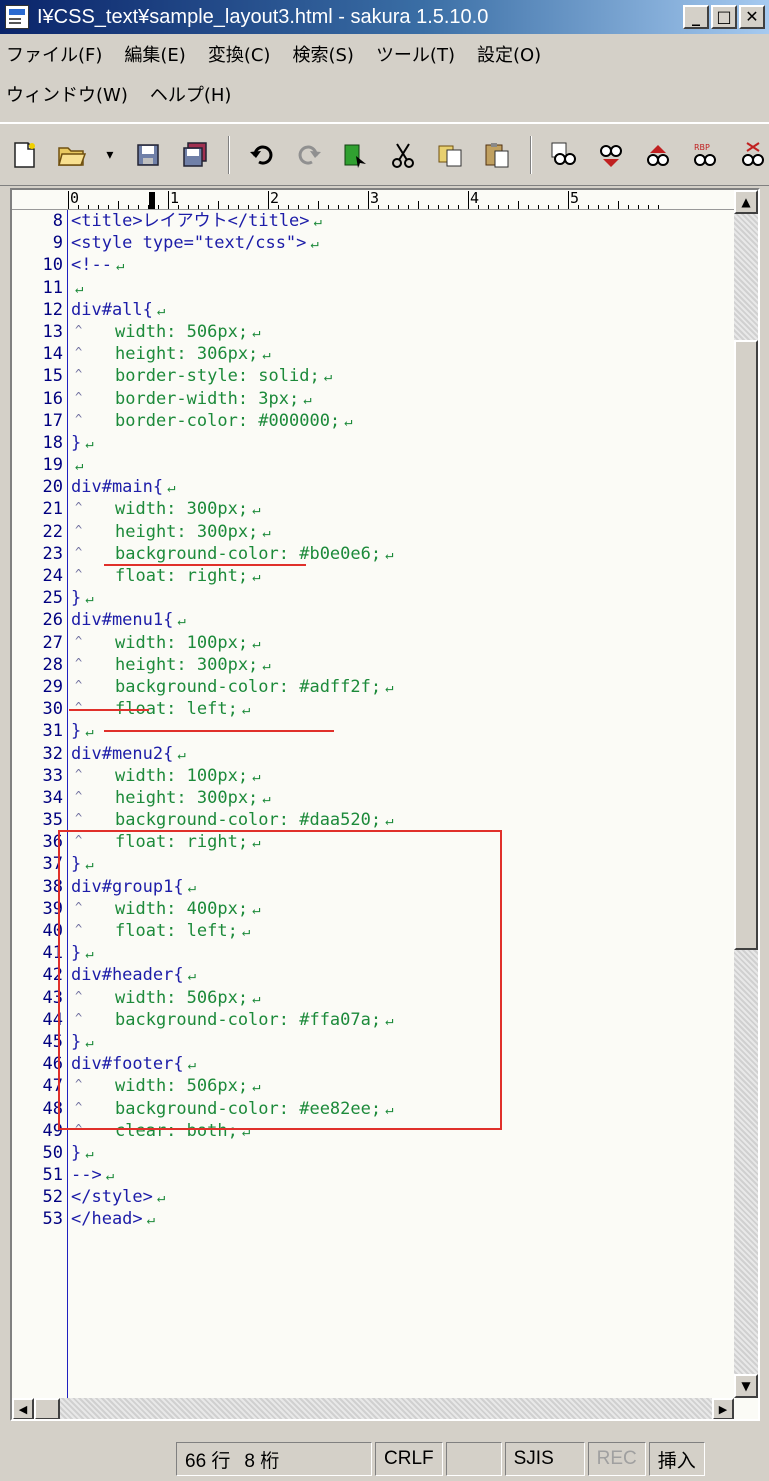 The height and width of the screenshot is (1481, 769). I want to click on scroll-left-button: ◀, so click(23, 1408).